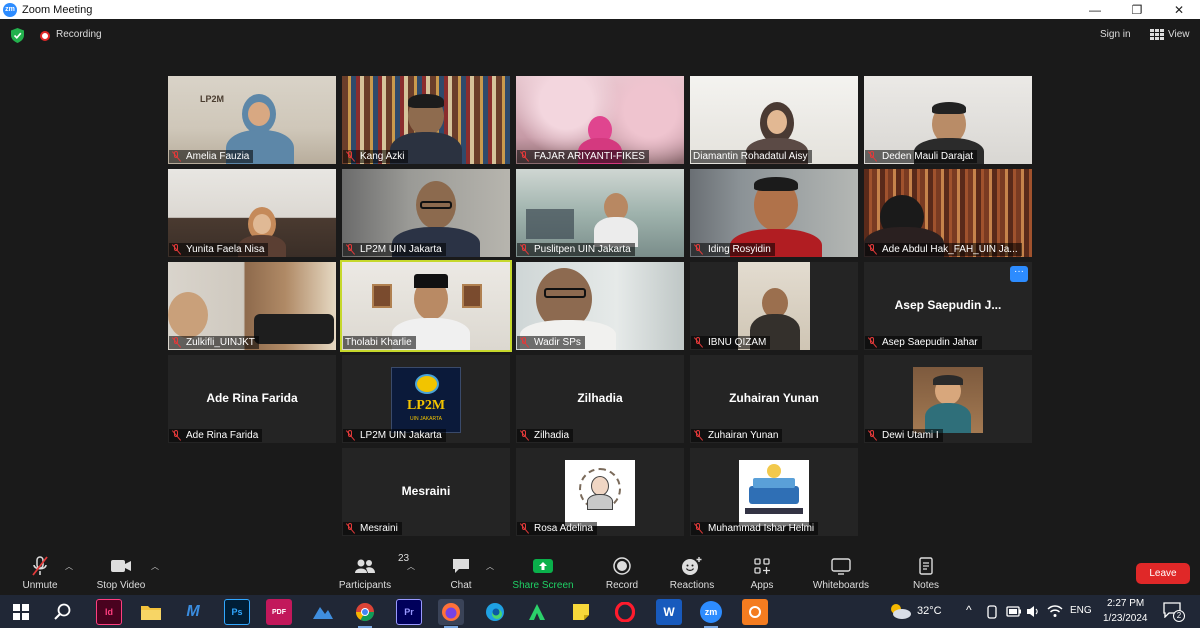 The height and width of the screenshot is (628, 1200). Describe the element at coordinates (461, 571) in the screenshot. I see `chat-button: Chat` at that location.